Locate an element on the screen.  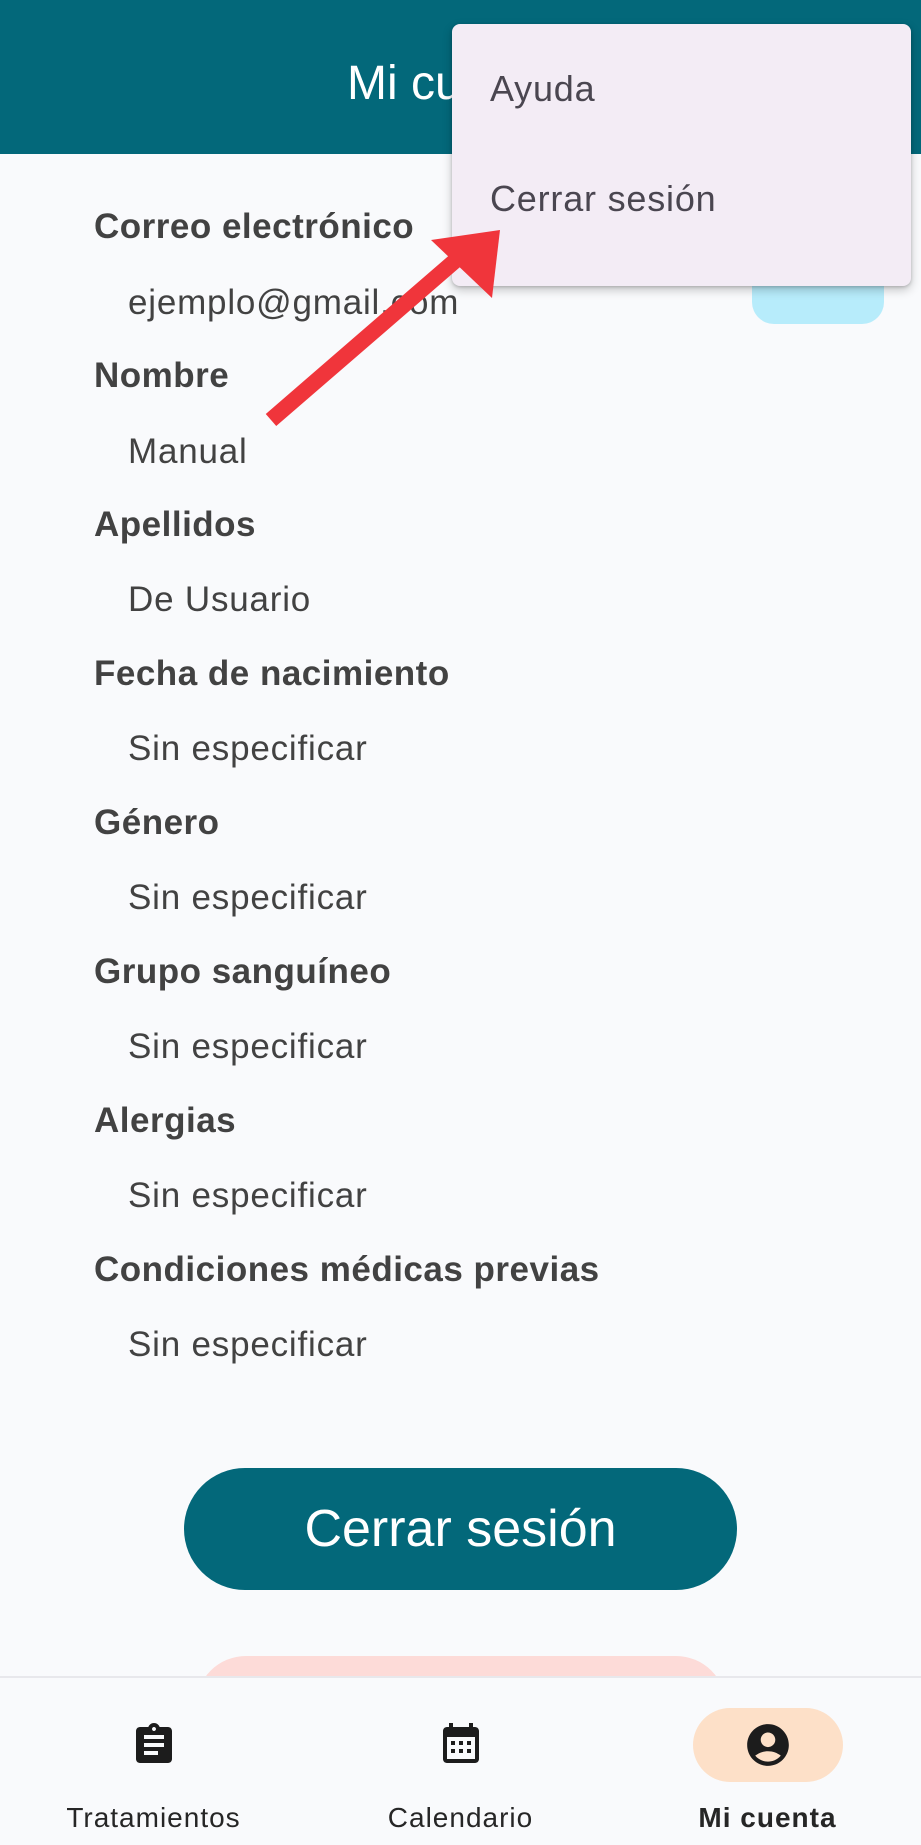
medical-conditions-label: Condiciones médicas previas is located at coordinates (347, 1269).